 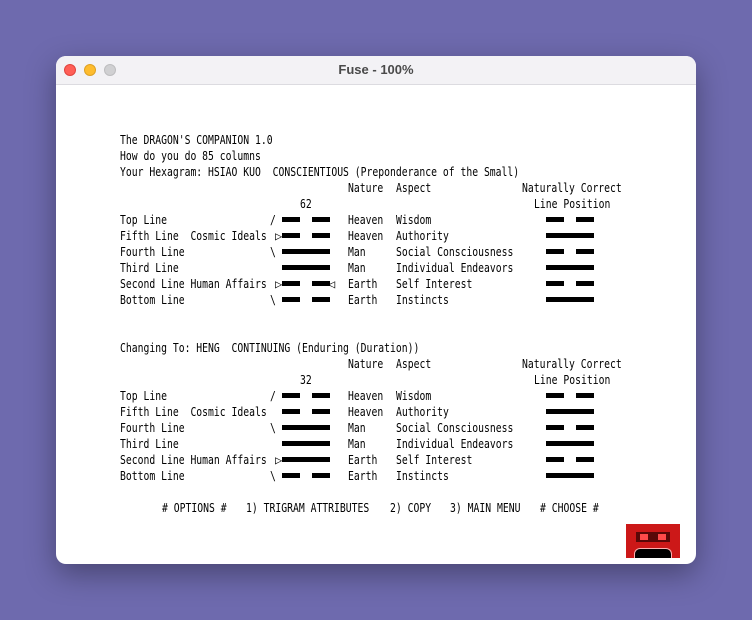 I want to click on hex1-number: 62, so click(x=306, y=203).